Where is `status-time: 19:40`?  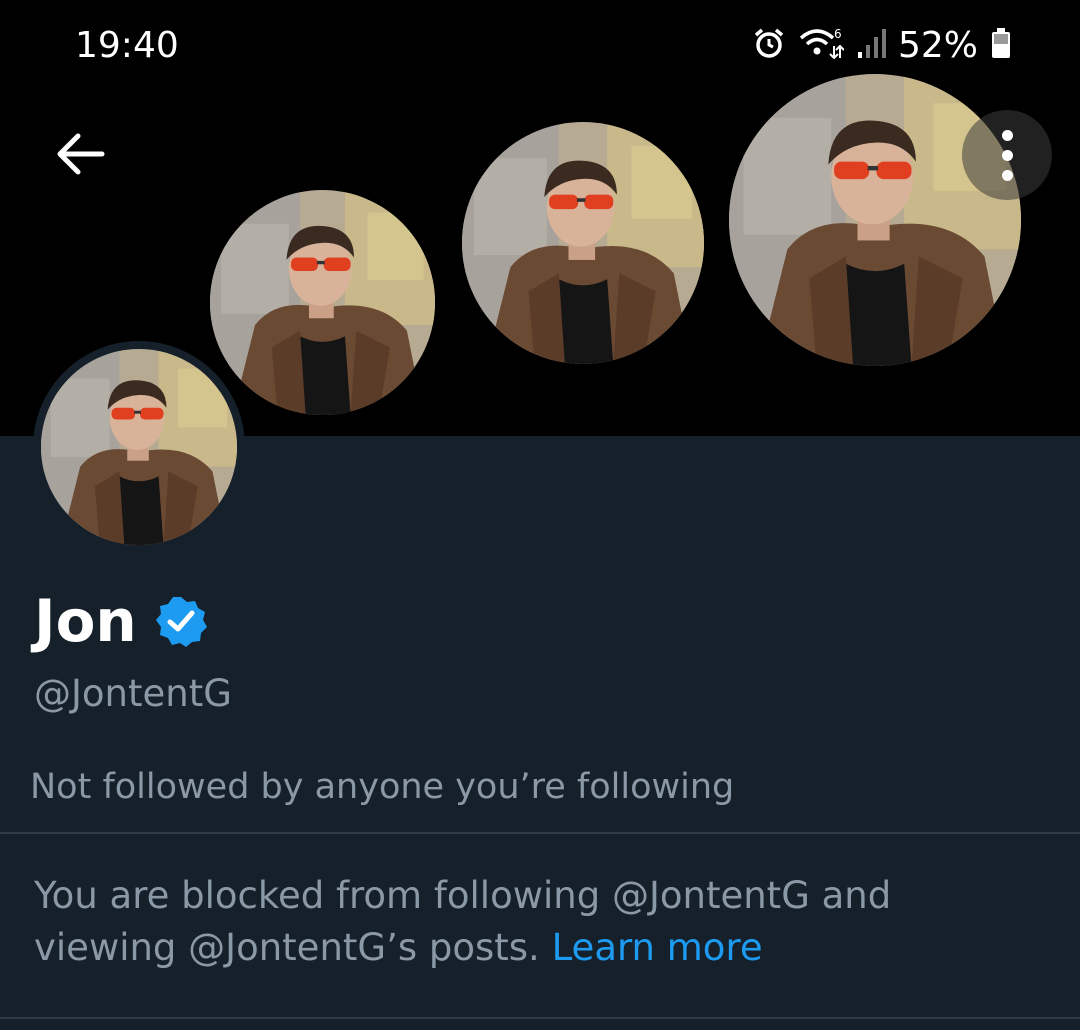
status-time: 19:40 is located at coordinates (127, 45).